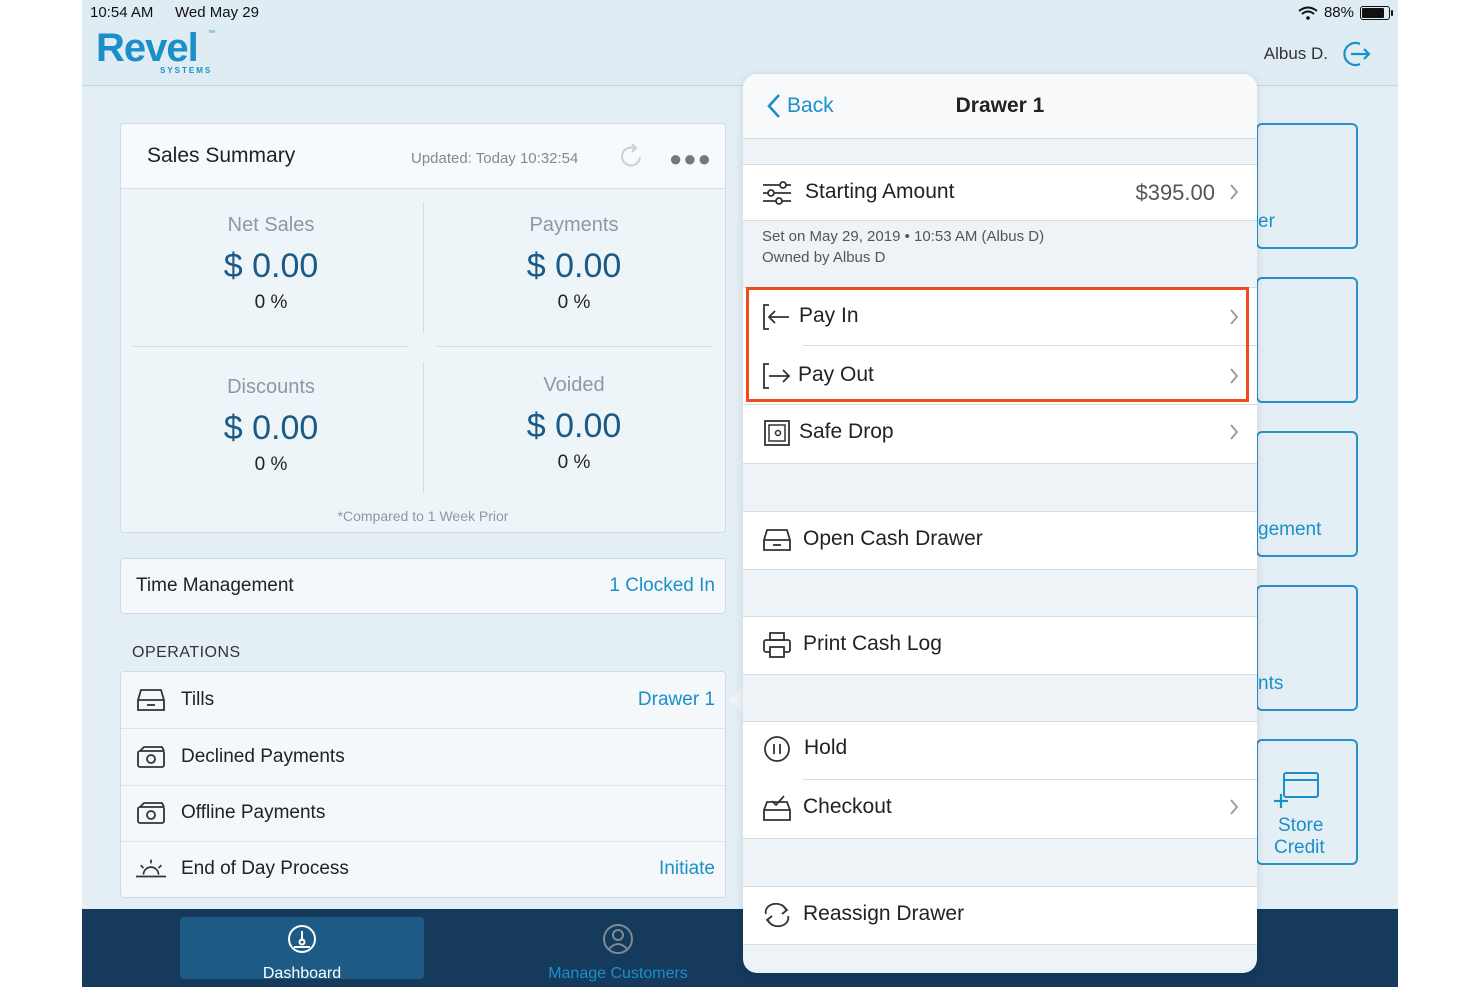 Image resolution: width=1480 pixels, height=987 pixels. I want to click on sales-summary-title: Sales Summary, so click(221, 155).